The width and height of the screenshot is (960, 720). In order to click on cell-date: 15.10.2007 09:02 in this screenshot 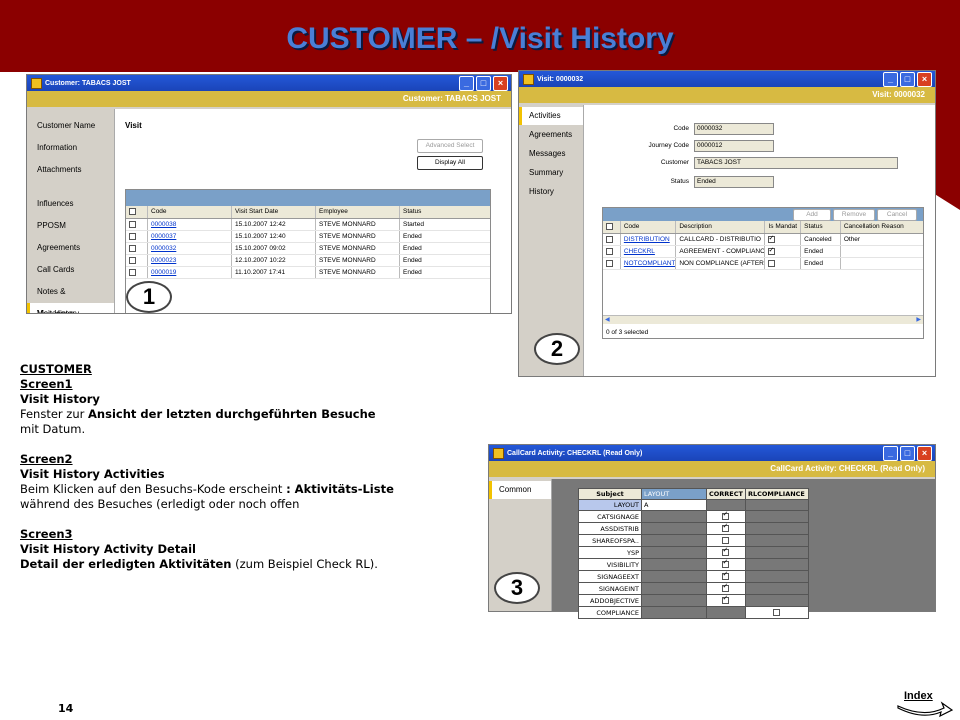, I will do `click(274, 248)`.